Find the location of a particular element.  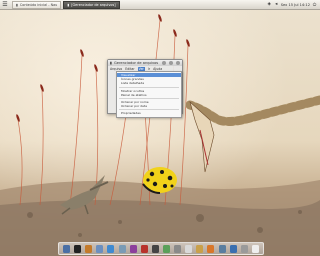

chat-icon is located at coordinates (167, 248).